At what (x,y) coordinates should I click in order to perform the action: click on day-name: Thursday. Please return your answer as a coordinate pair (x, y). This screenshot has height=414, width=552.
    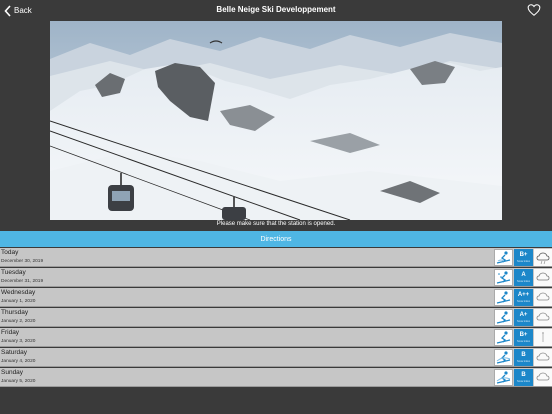
    Looking at the image, I should click on (15, 312).